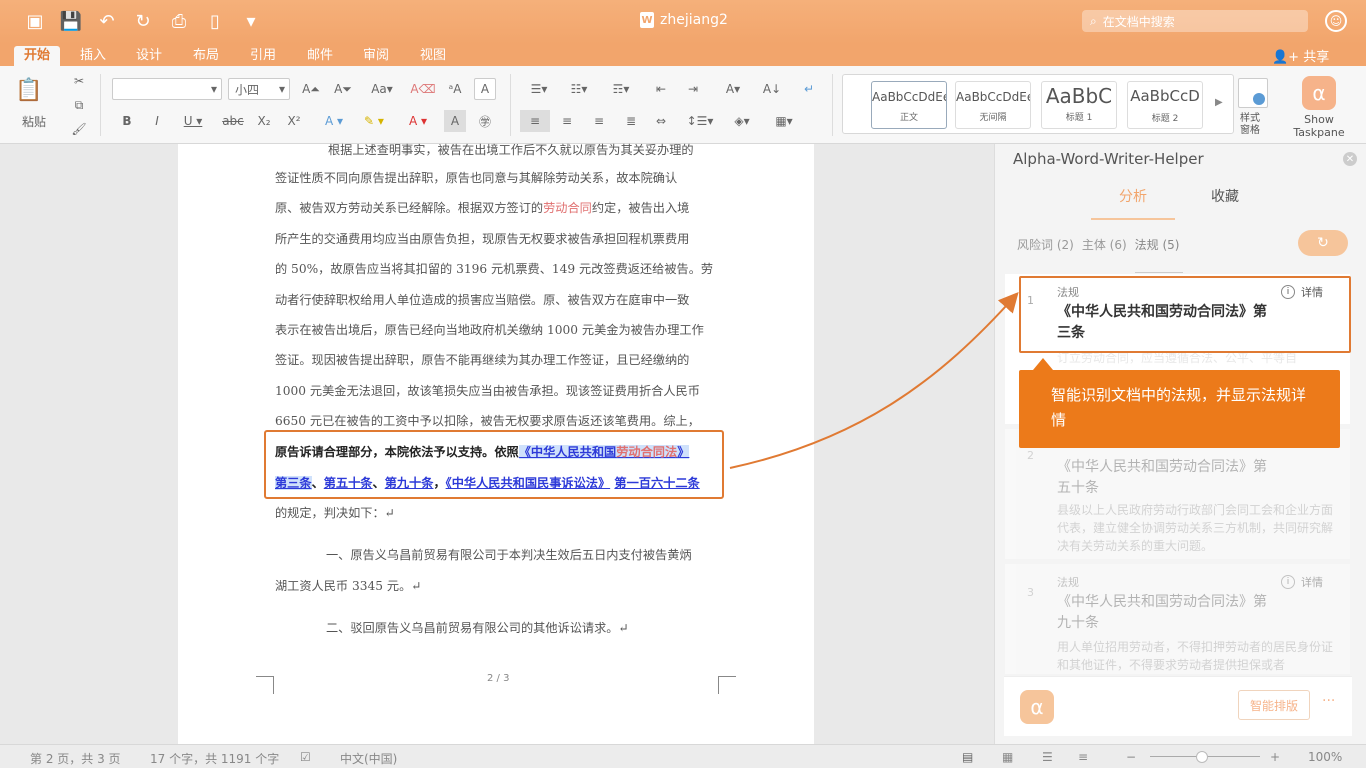 The image size is (1366, 768). Describe the element at coordinates (661, 89) in the screenshot. I see `decrease-indent-icon: ⇤` at that location.